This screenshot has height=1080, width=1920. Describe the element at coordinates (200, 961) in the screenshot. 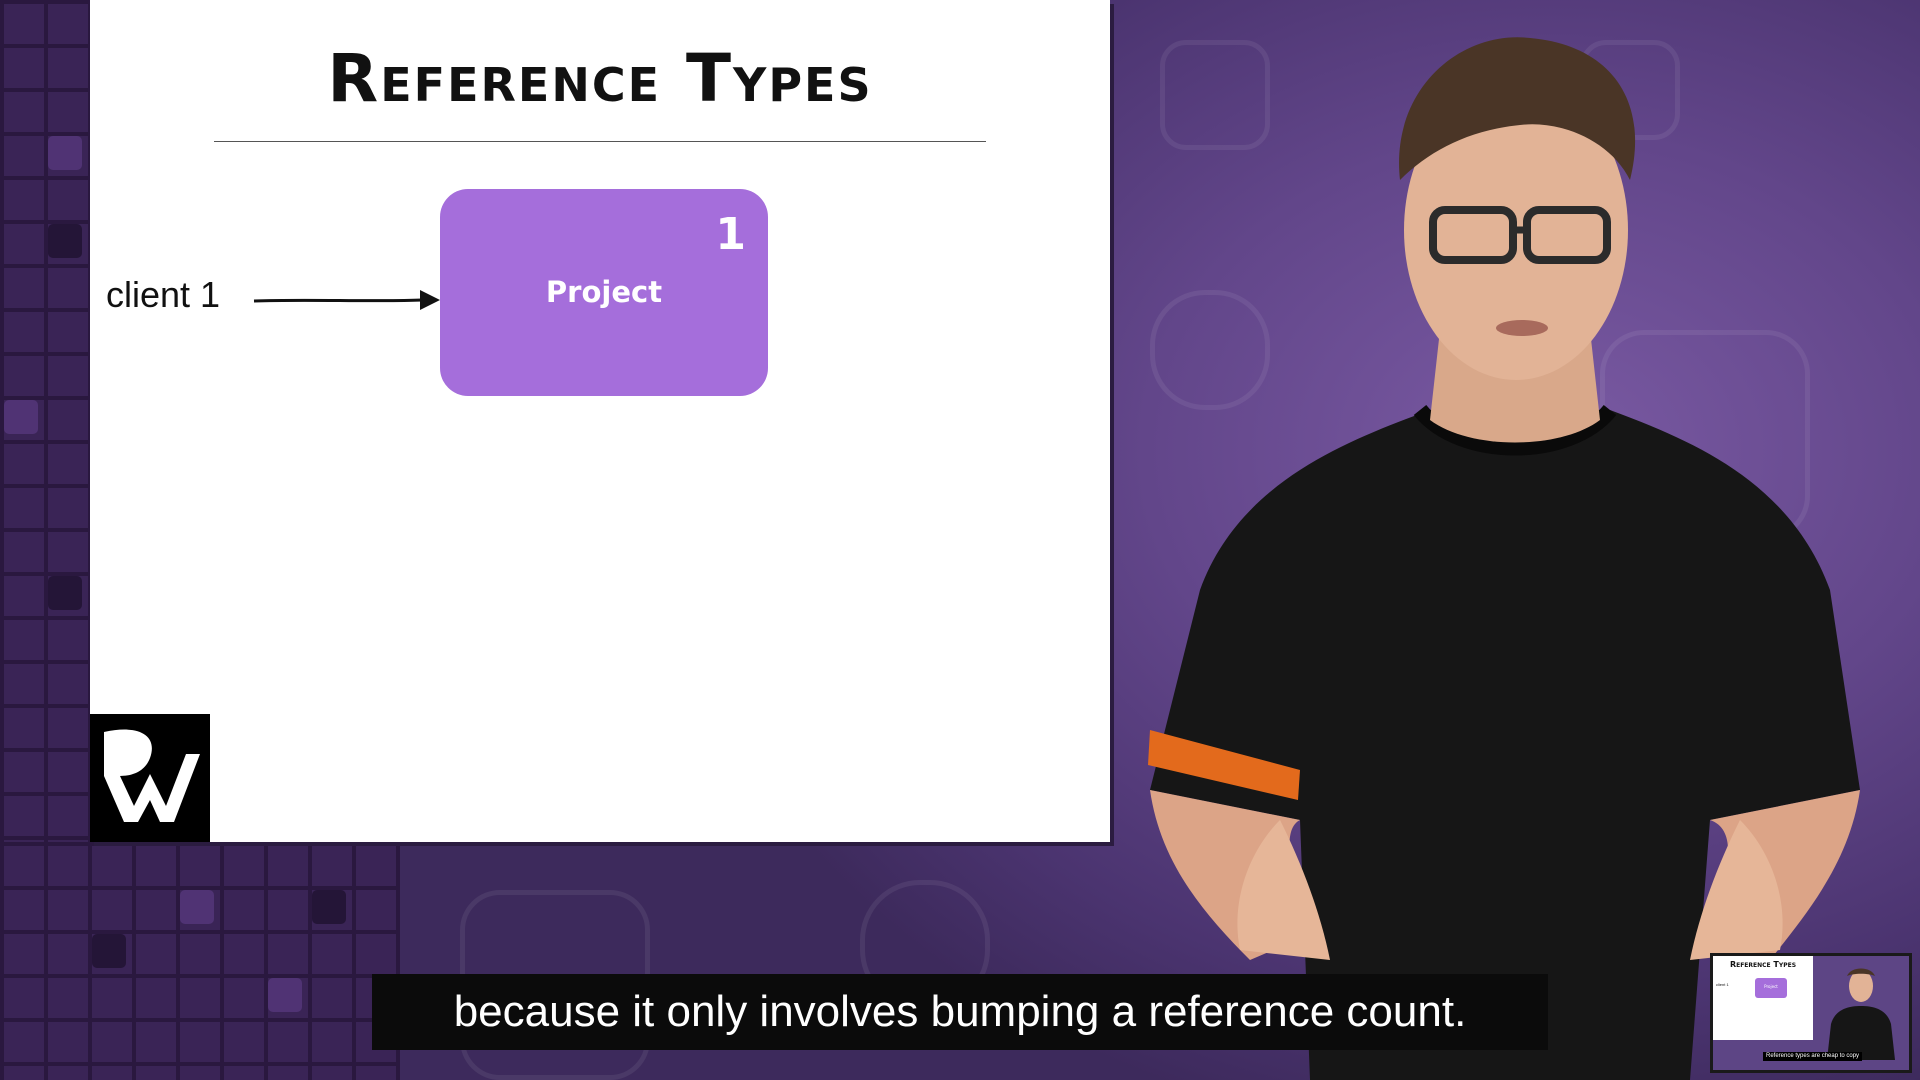

I see `backdrop-tiles-bottom` at that location.